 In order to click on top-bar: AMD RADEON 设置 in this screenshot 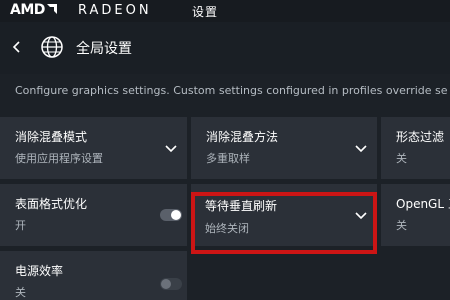, I will do `click(225, 11)`.